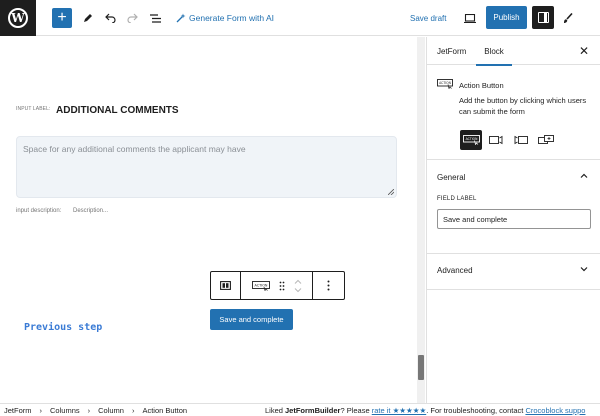 The height and width of the screenshot is (416, 600). What do you see at coordinates (181, 18) in the screenshot?
I see `ai-wand-icon` at bounding box center [181, 18].